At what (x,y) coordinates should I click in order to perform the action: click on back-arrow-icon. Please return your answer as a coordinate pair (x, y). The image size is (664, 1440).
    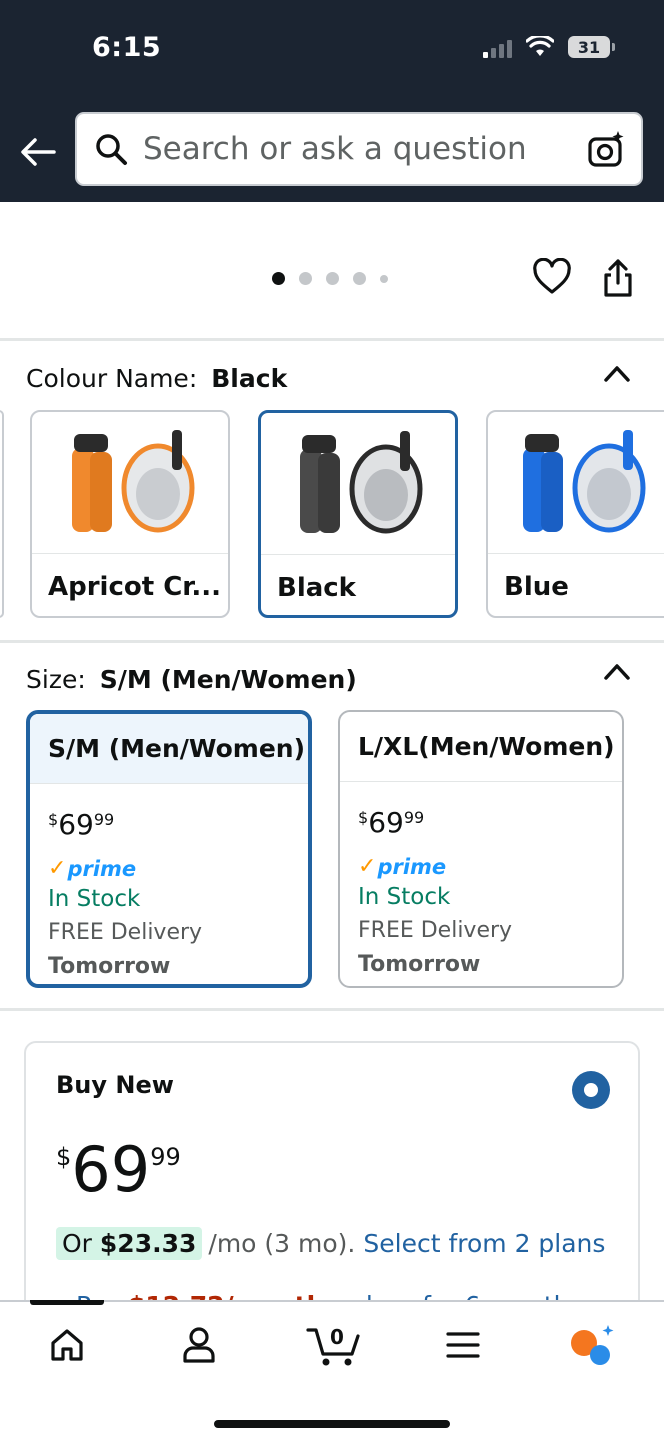
    Looking at the image, I should click on (38, 152).